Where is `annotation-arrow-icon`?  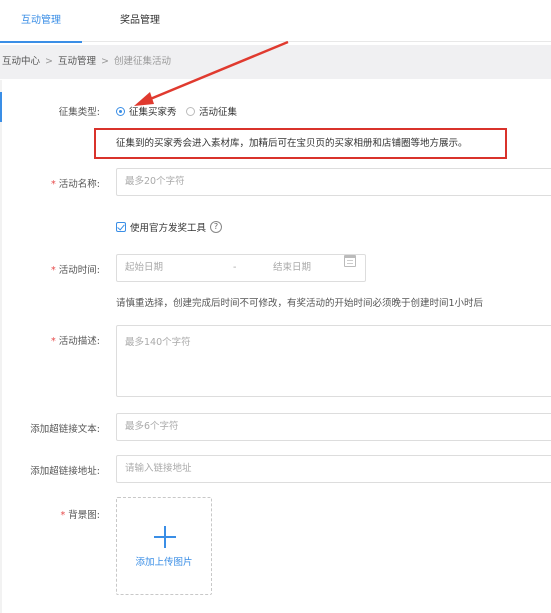 annotation-arrow-icon is located at coordinates (211, 73).